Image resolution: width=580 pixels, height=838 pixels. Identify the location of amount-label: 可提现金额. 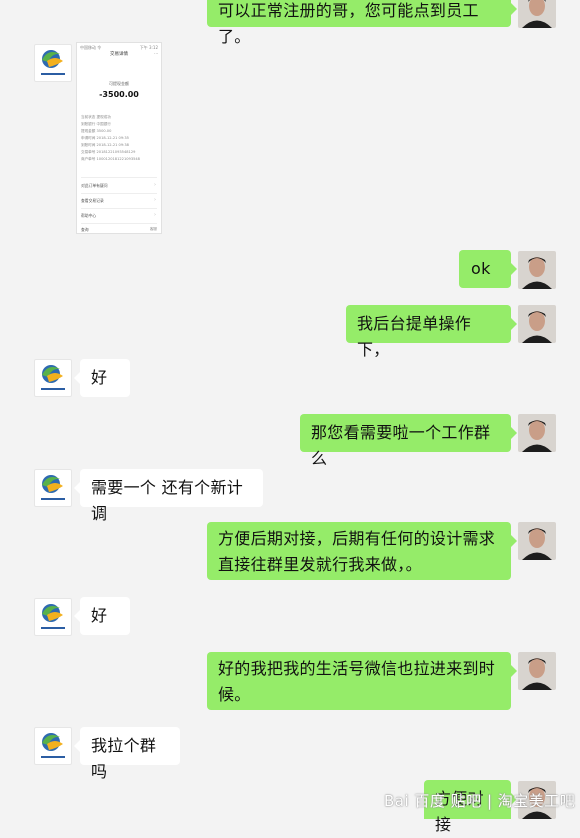
(119, 83).